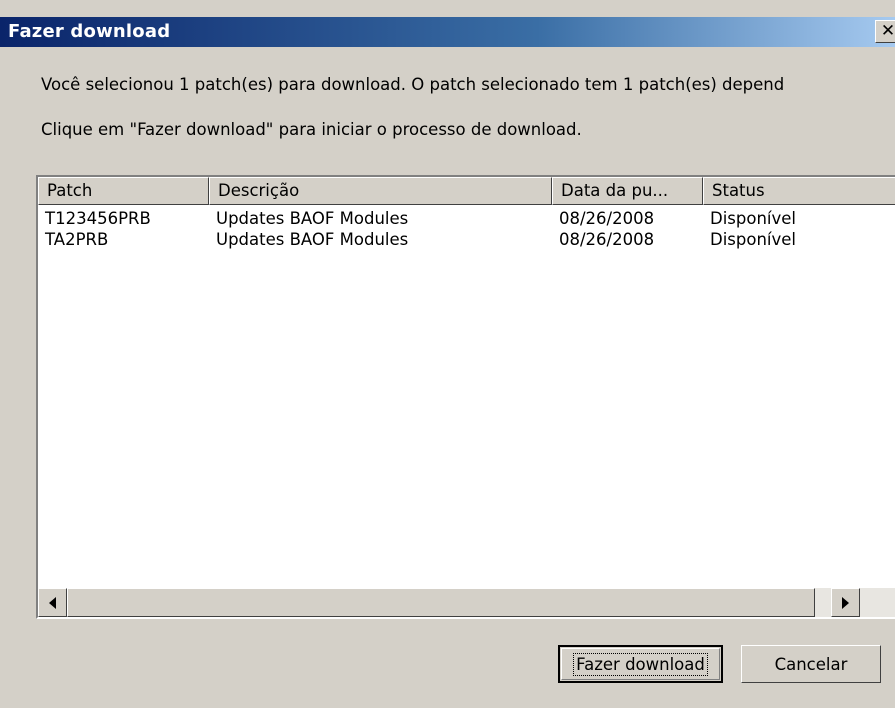 This screenshot has width=895, height=708. I want to click on column-header-status: Status, so click(799, 191).